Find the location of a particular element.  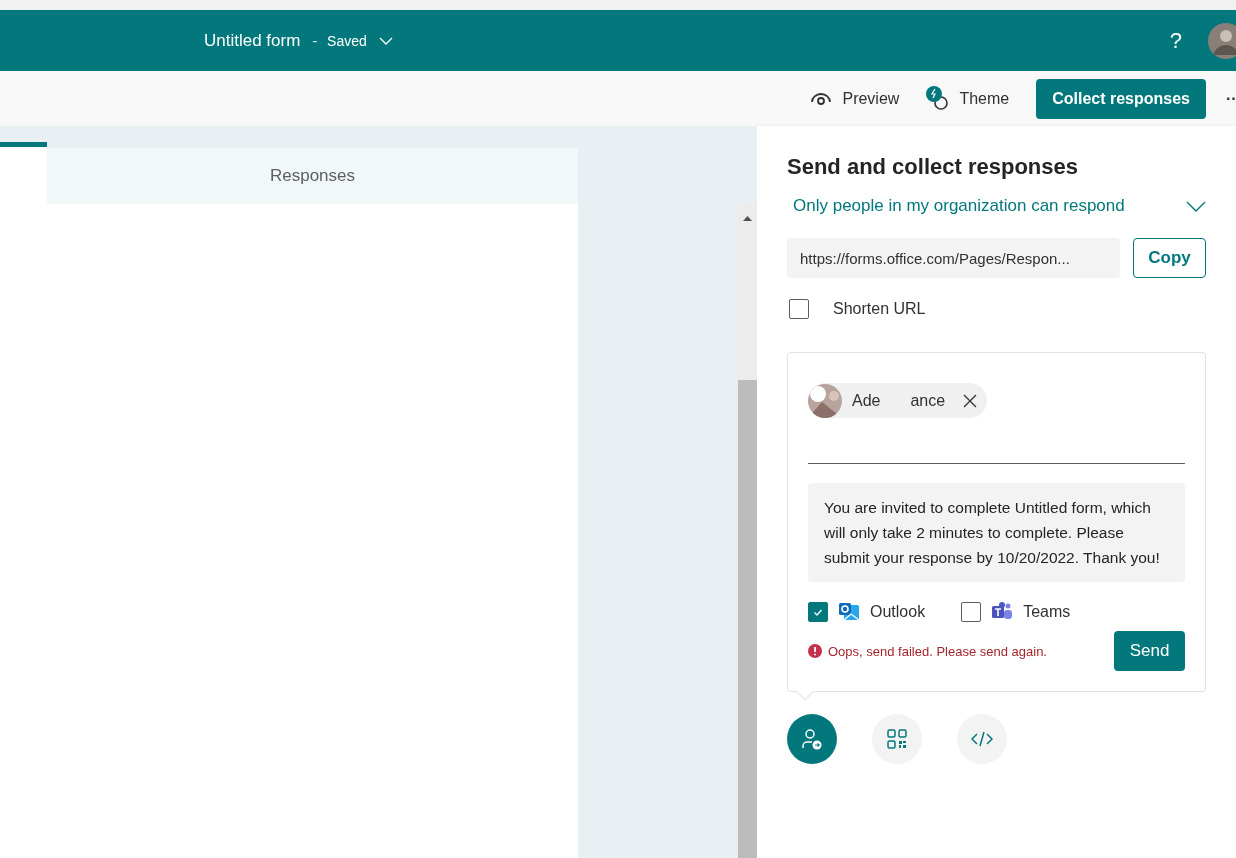

collect-responses-button: Collect responses is located at coordinates (1121, 98).